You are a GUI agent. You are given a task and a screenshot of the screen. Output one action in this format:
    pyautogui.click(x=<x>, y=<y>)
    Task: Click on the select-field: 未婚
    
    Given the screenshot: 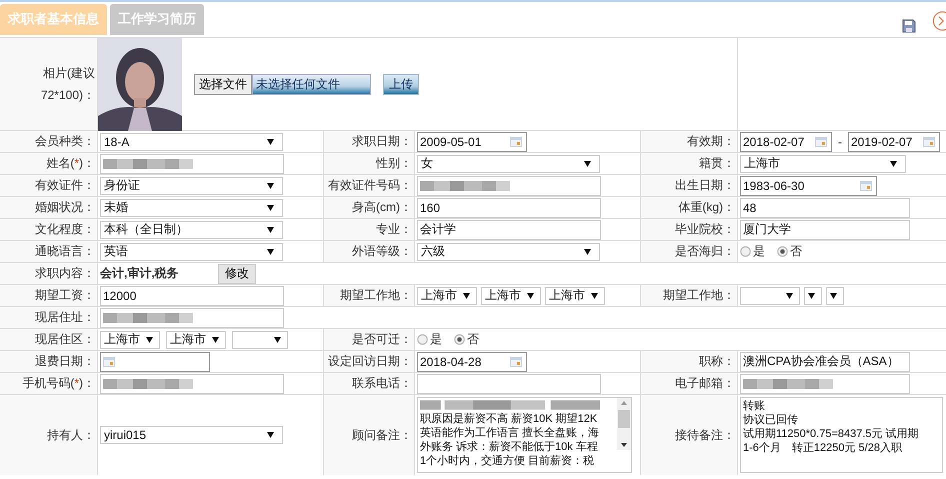 What is the action you would take?
    pyautogui.click(x=191, y=207)
    